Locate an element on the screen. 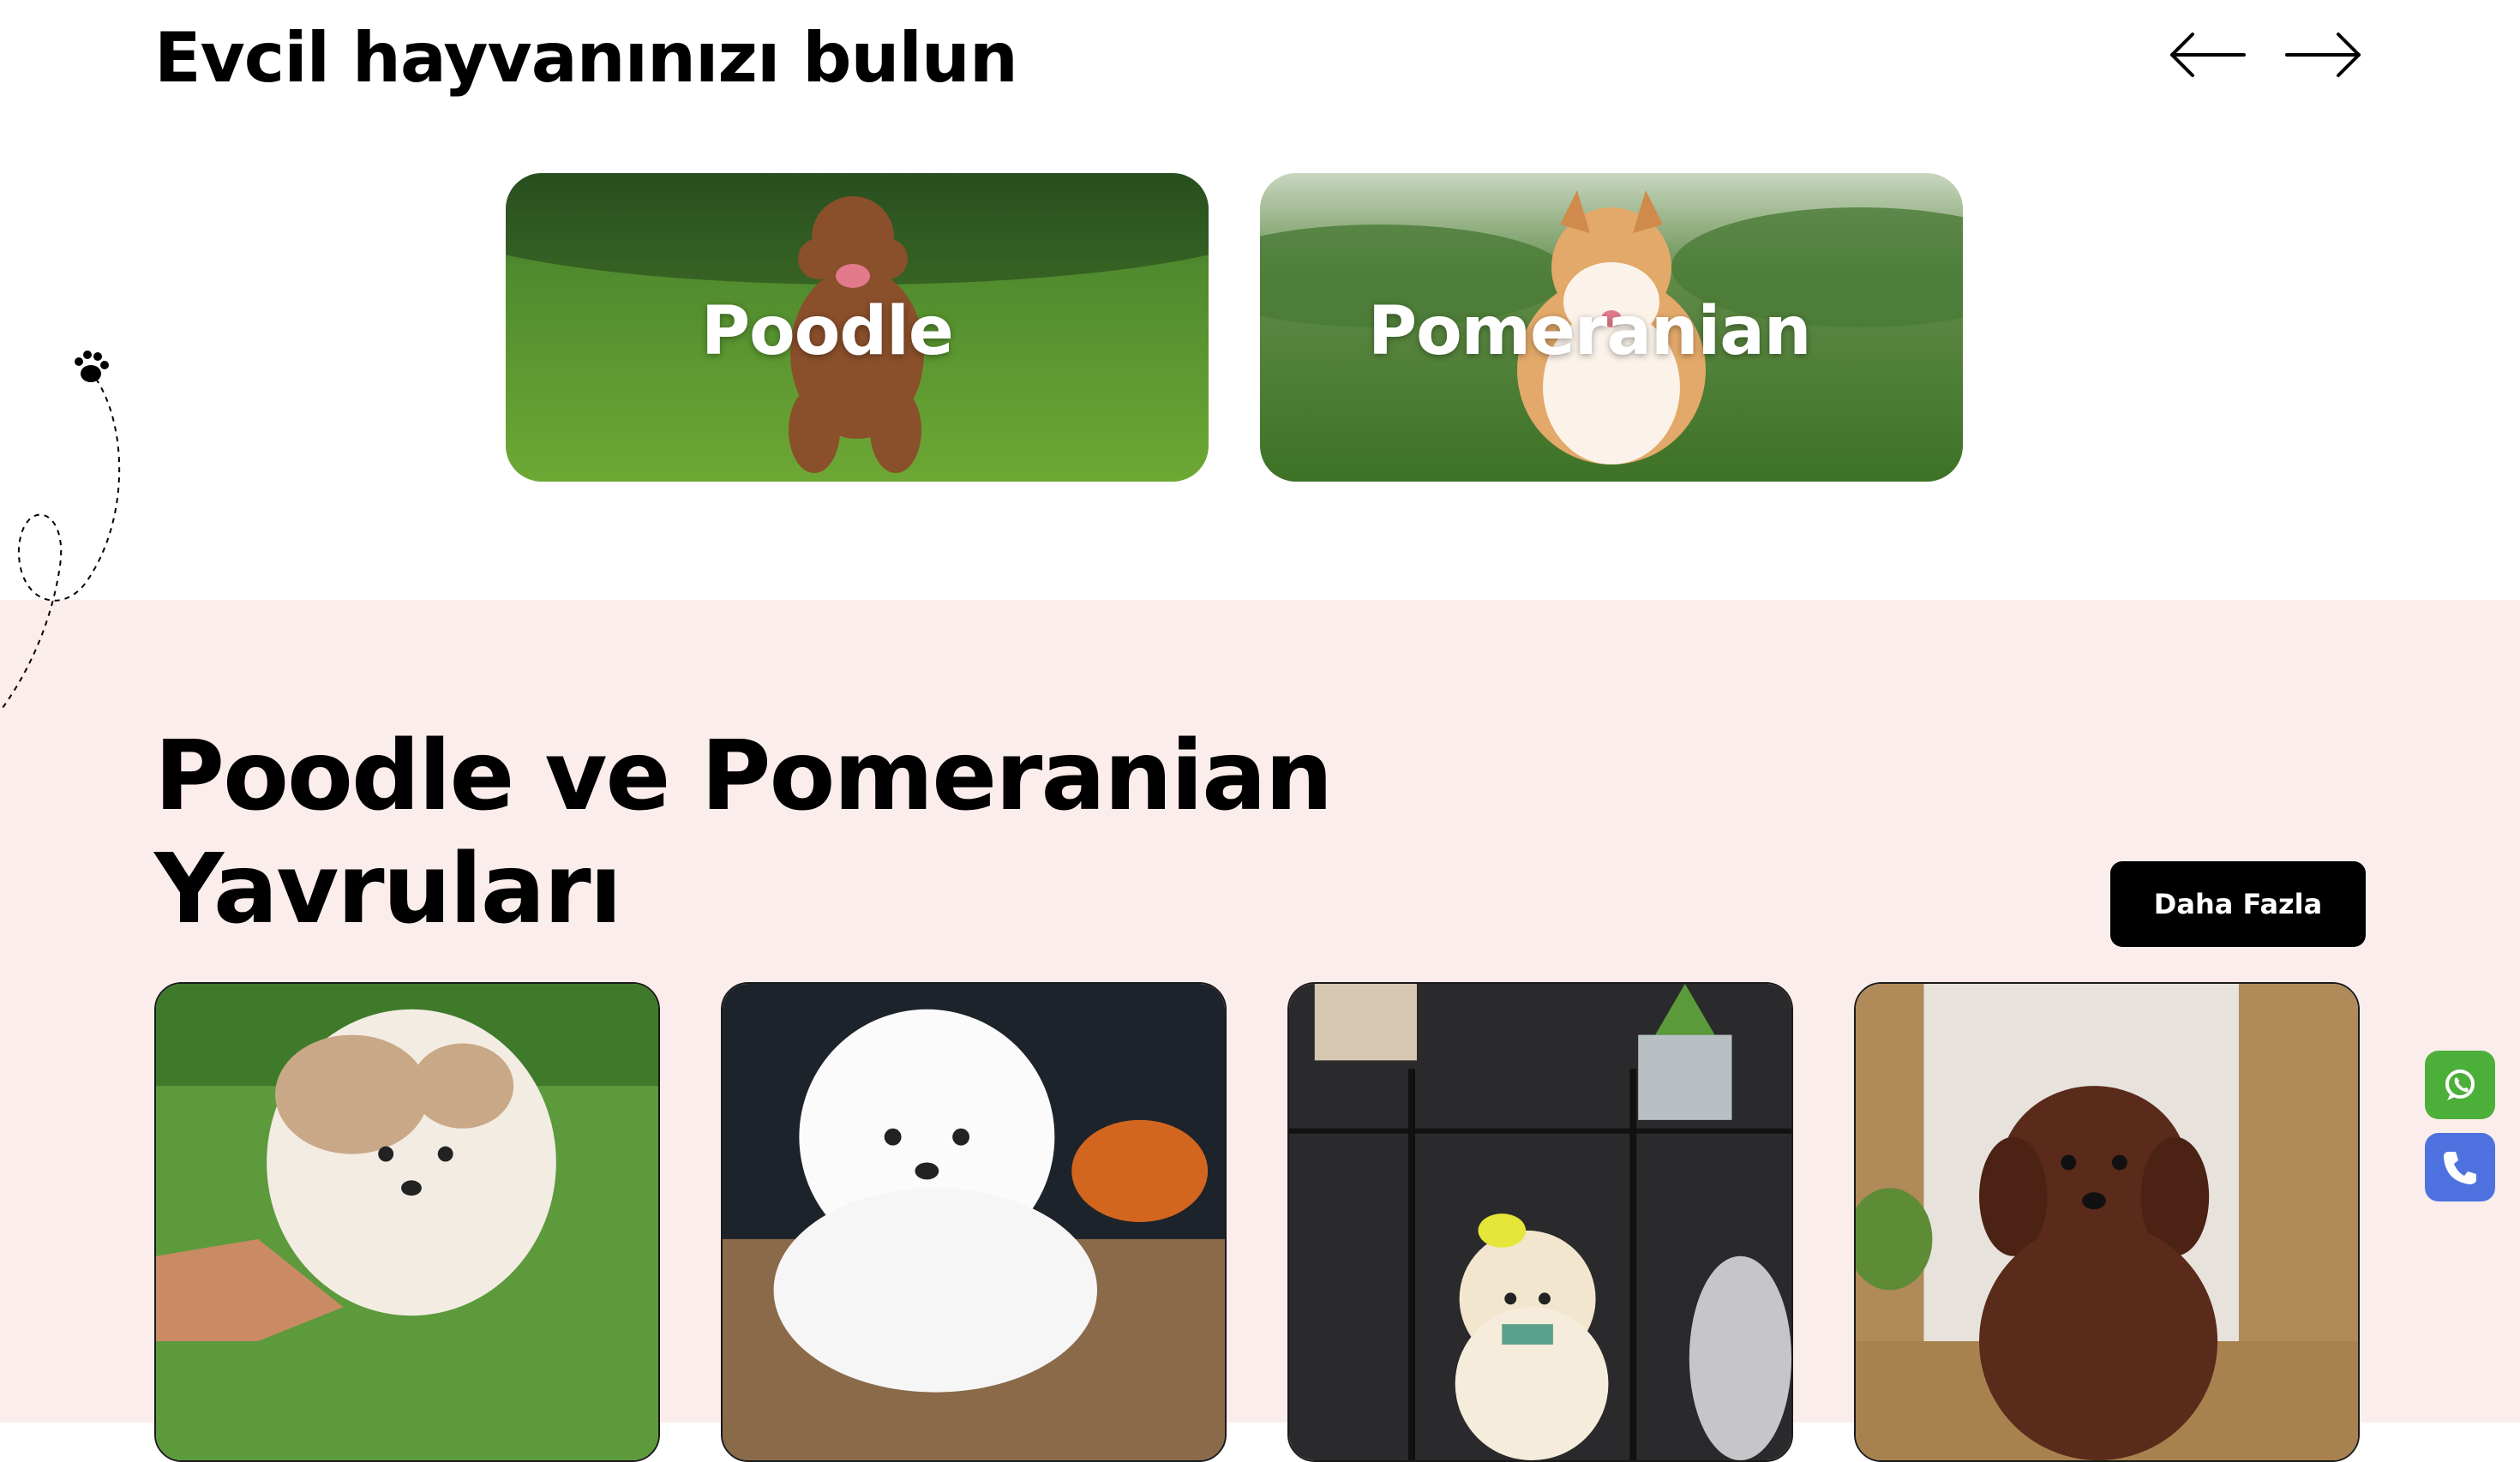 This screenshot has height=1462, width=2520. phone-button is located at coordinates (2460, 1167).